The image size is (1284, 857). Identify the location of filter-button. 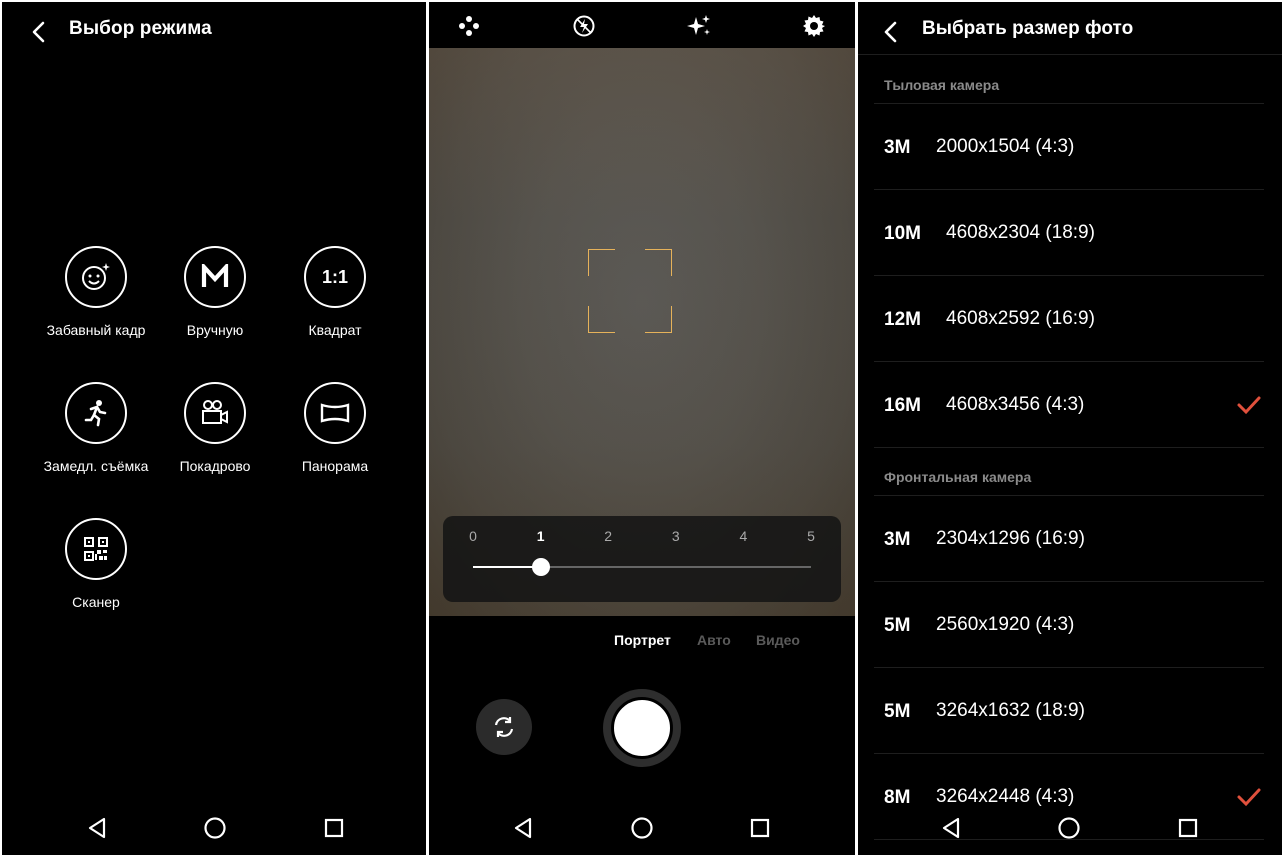
(699, 26).